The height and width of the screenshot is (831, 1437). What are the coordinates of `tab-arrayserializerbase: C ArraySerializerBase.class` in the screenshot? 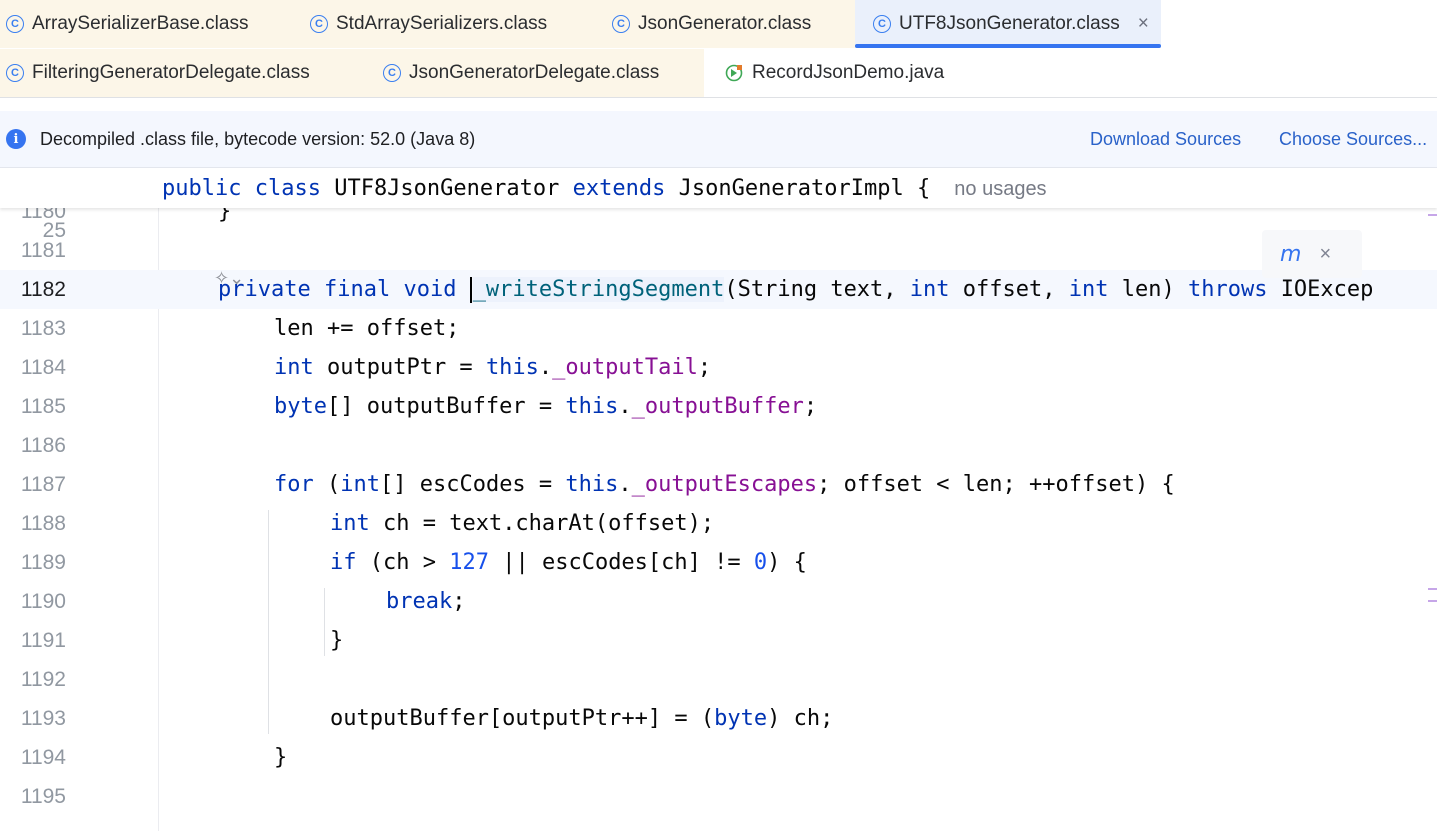 It's located at (148, 24).